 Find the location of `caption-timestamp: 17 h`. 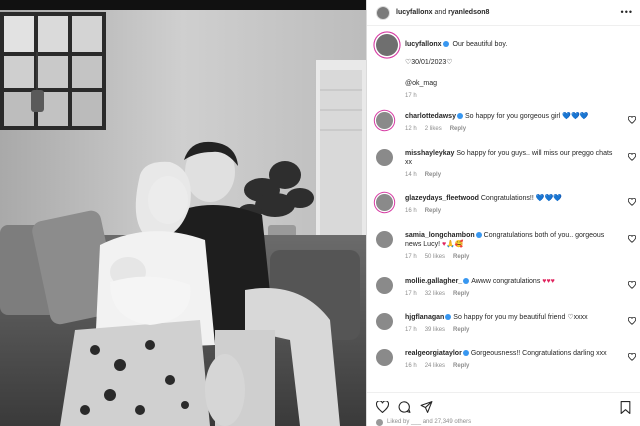

caption-timestamp: 17 h is located at coordinates (411, 96).